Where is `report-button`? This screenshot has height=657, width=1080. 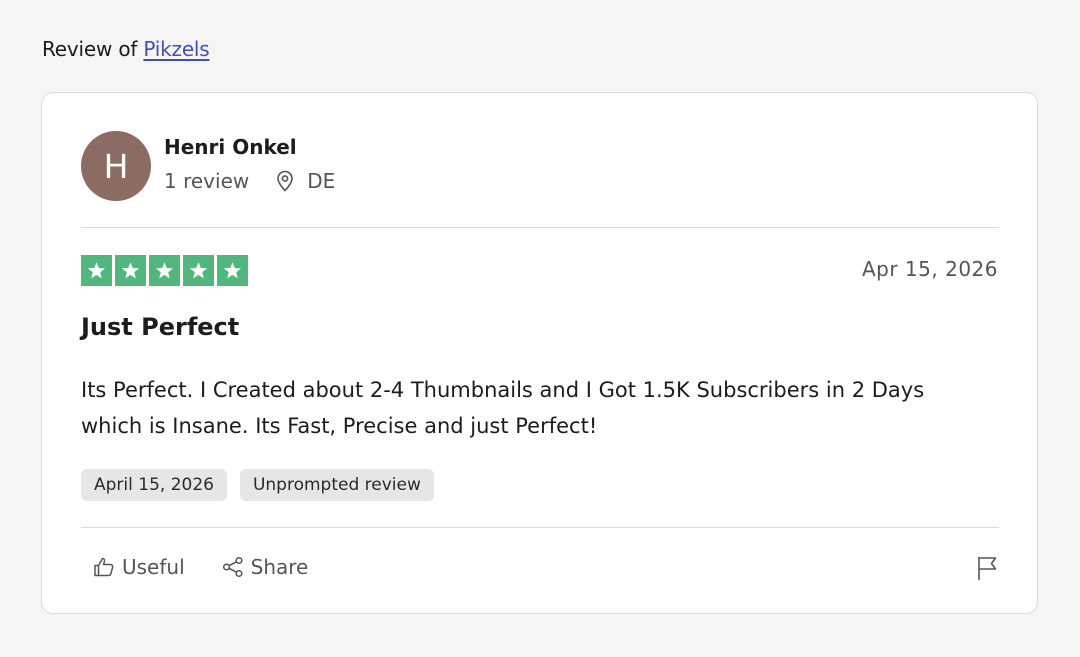 report-button is located at coordinates (987, 570).